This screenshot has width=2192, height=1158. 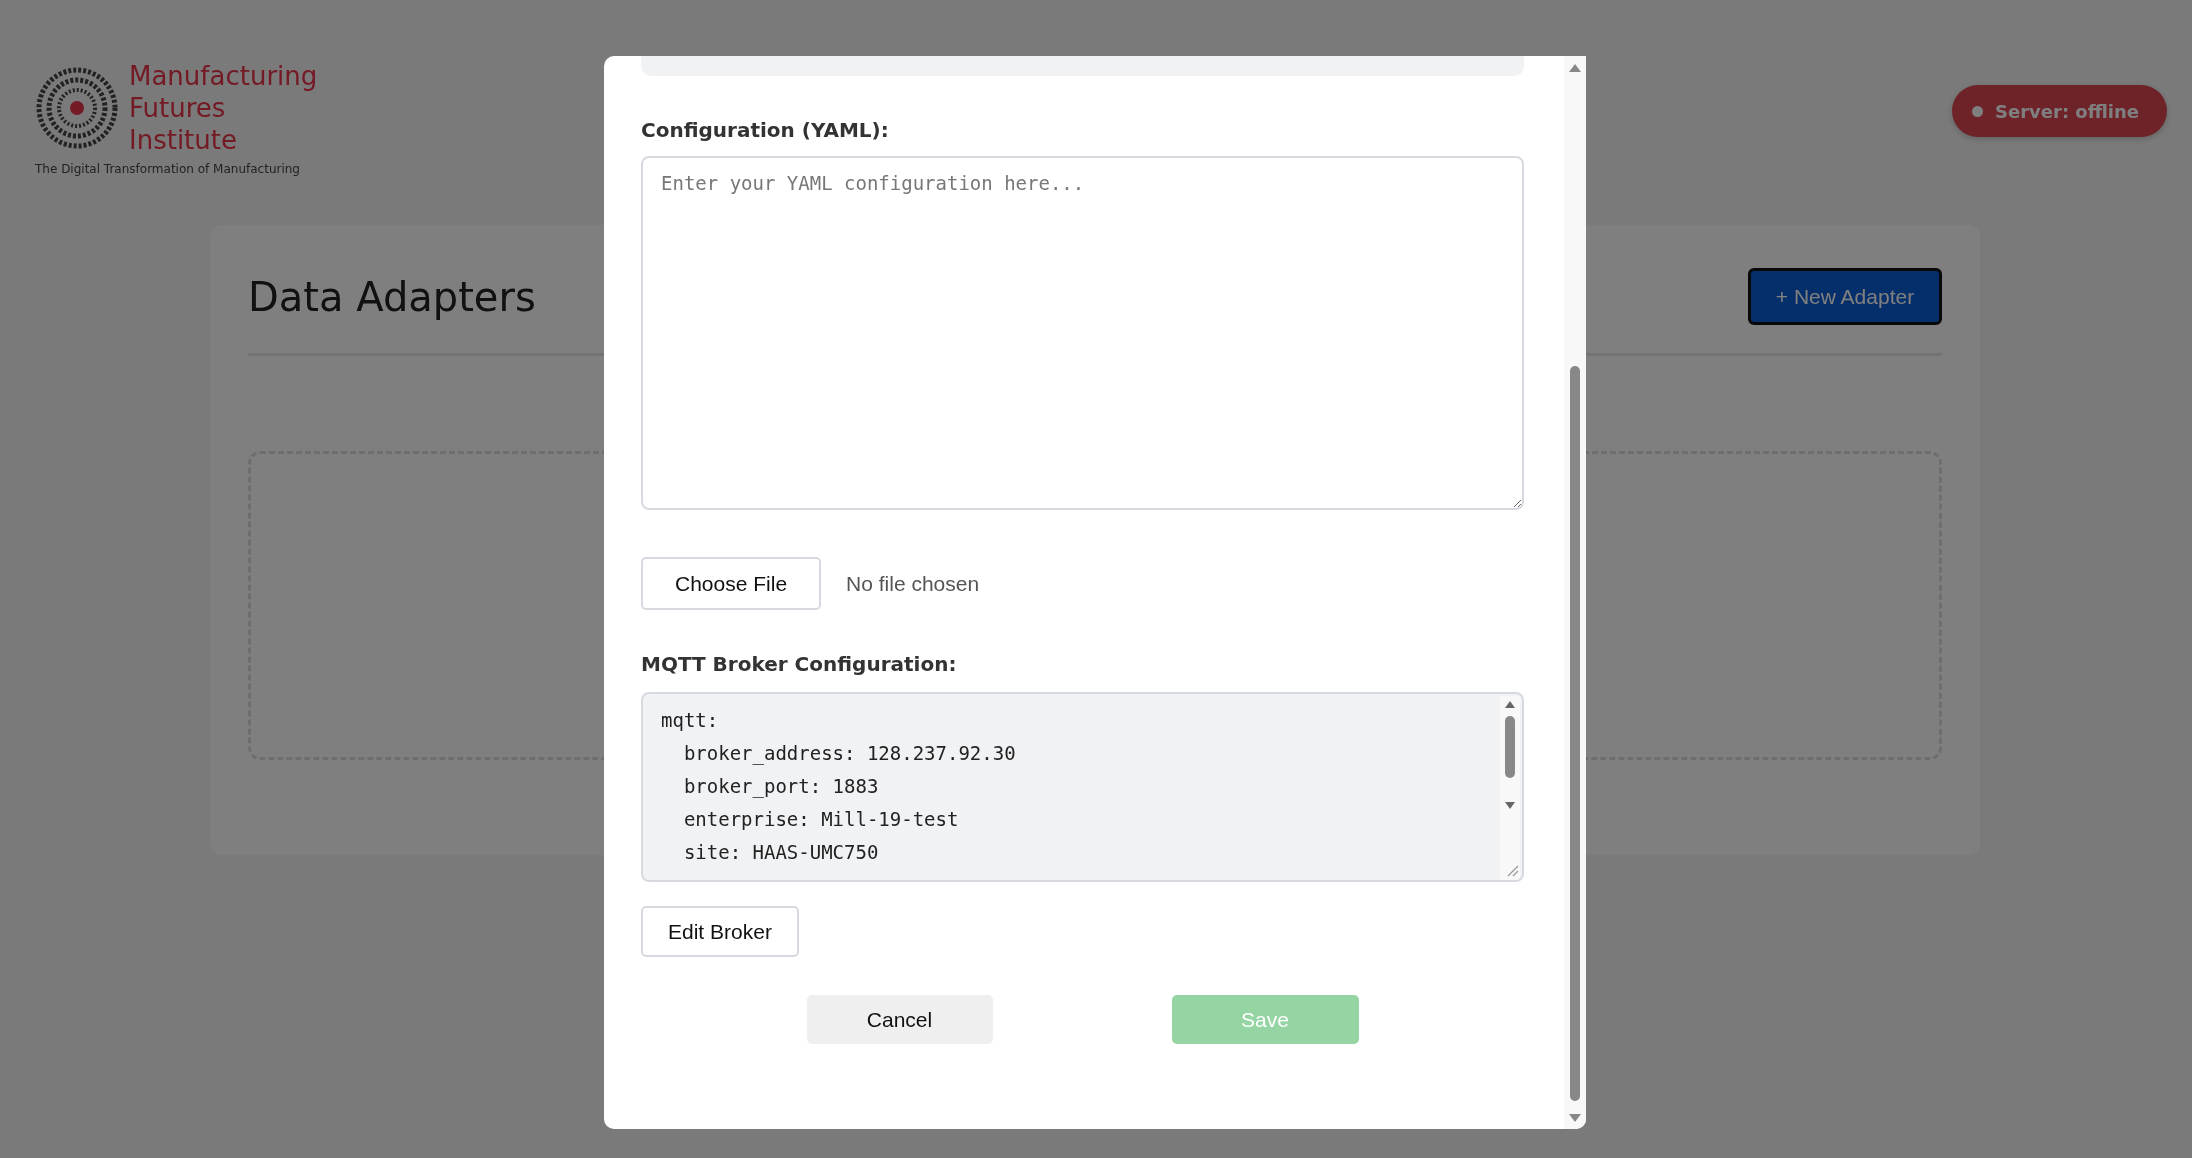 What do you see at coordinates (1082, 66) in the screenshot?
I see `input-field` at bounding box center [1082, 66].